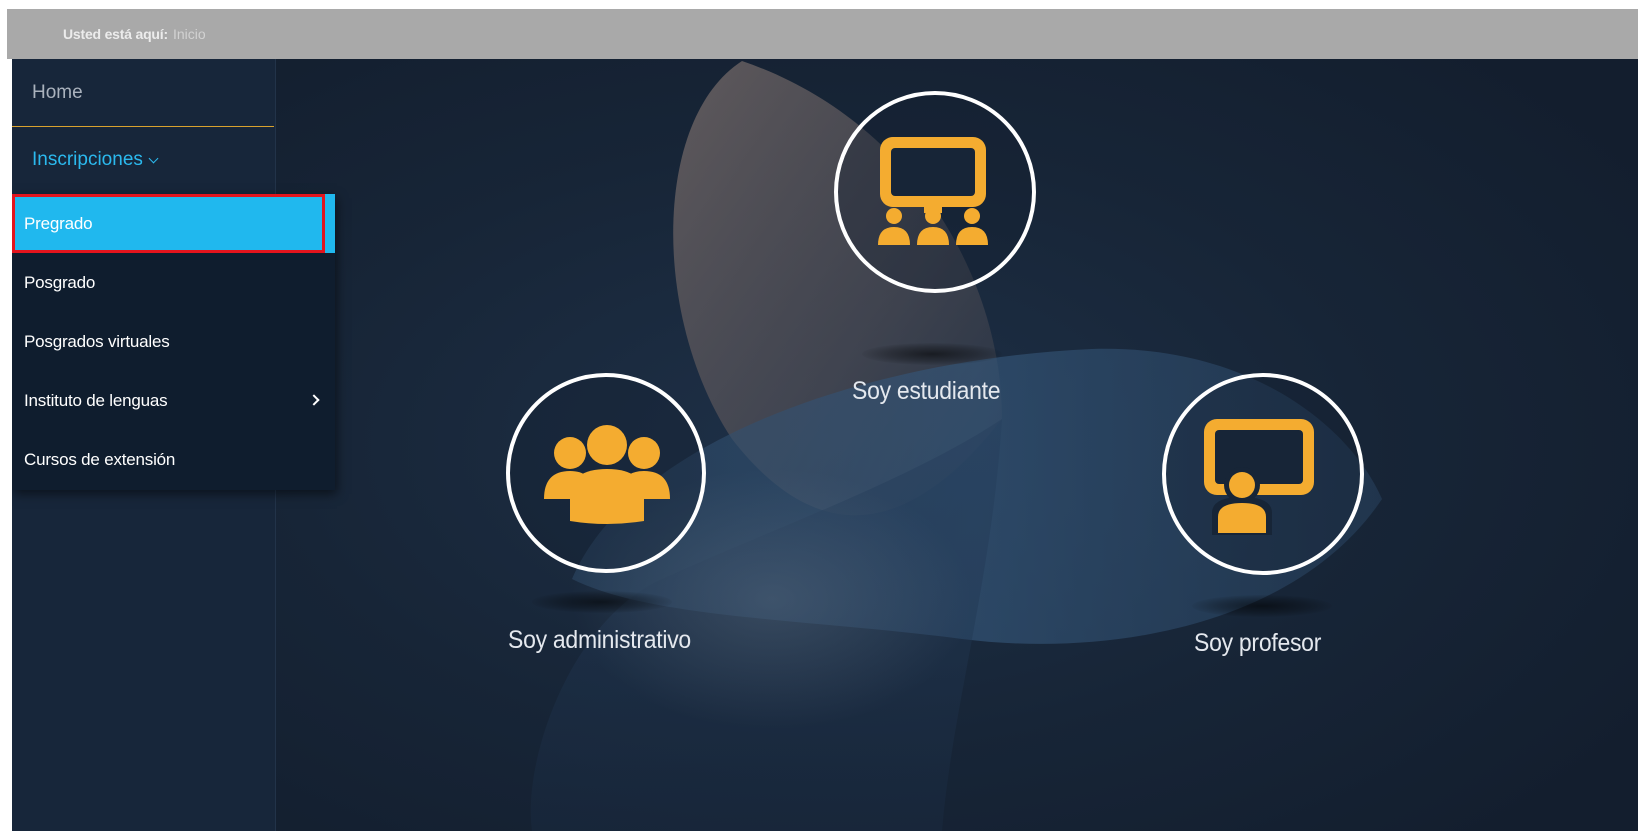 The width and height of the screenshot is (1638, 831). I want to click on role-estudiante: Soy estudiante, so click(954, 248).